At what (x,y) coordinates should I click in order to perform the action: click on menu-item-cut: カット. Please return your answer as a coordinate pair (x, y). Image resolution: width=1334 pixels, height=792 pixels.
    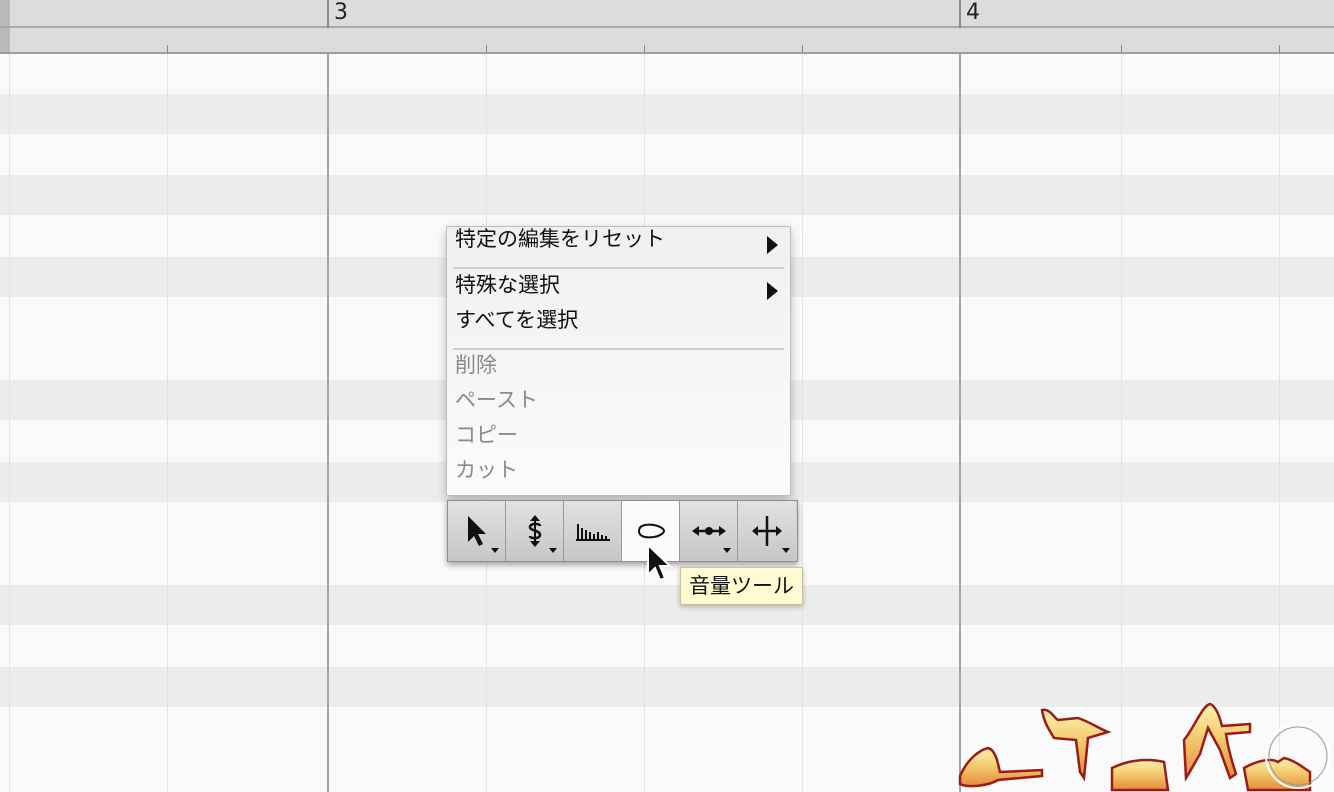
    Looking at the image, I should click on (486, 470).